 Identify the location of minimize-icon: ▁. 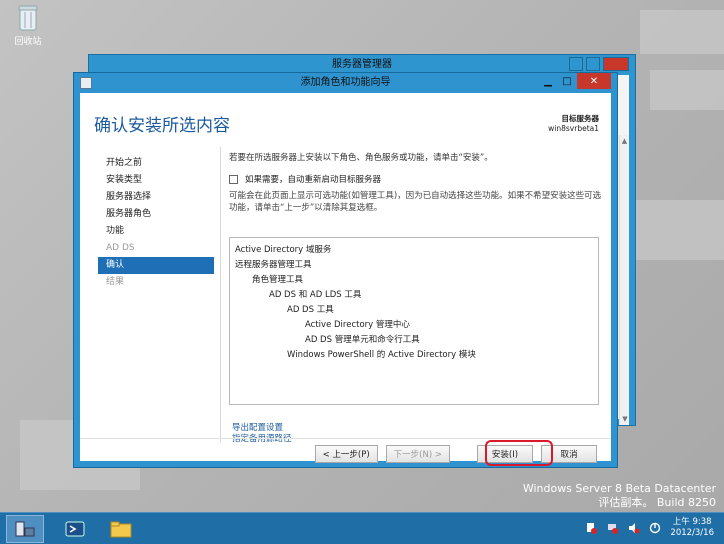
(548, 81).